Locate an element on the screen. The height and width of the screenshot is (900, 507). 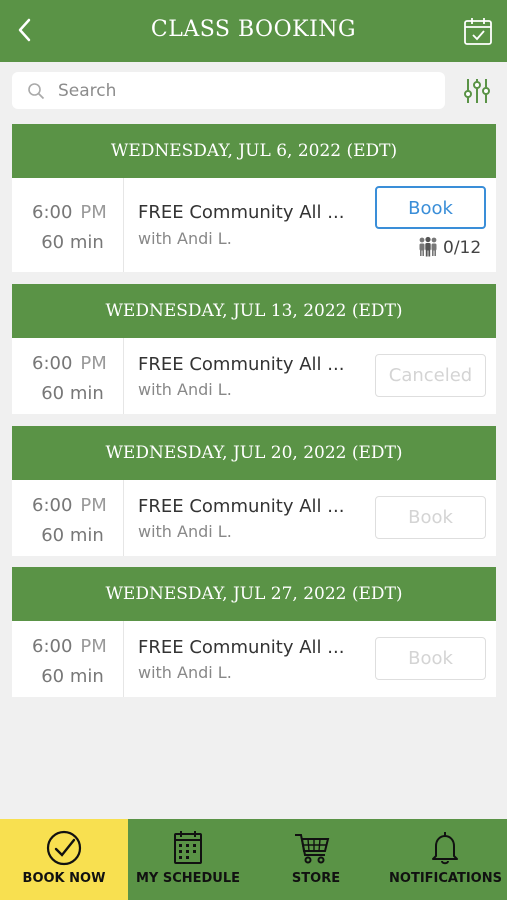
bell-icon is located at coordinates (445, 848).